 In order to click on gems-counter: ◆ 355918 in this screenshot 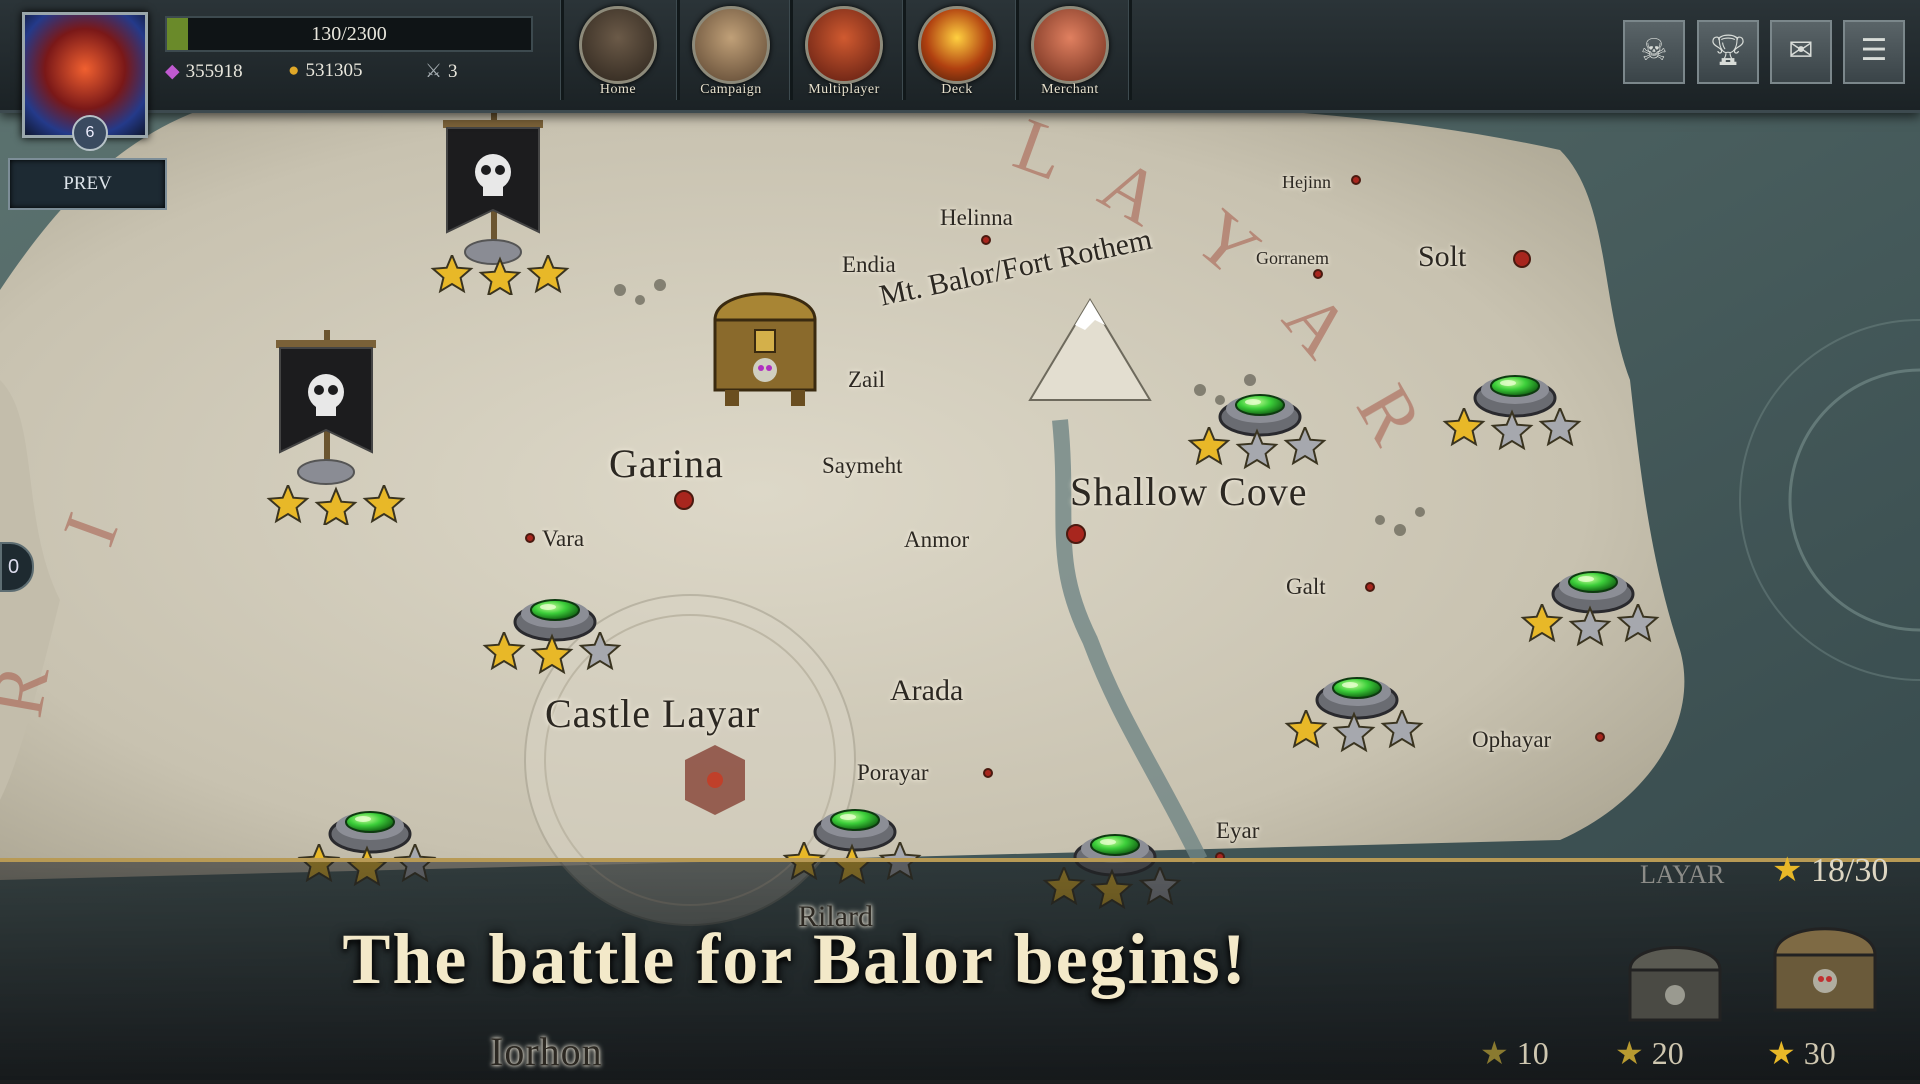, I will do `click(204, 71)`.